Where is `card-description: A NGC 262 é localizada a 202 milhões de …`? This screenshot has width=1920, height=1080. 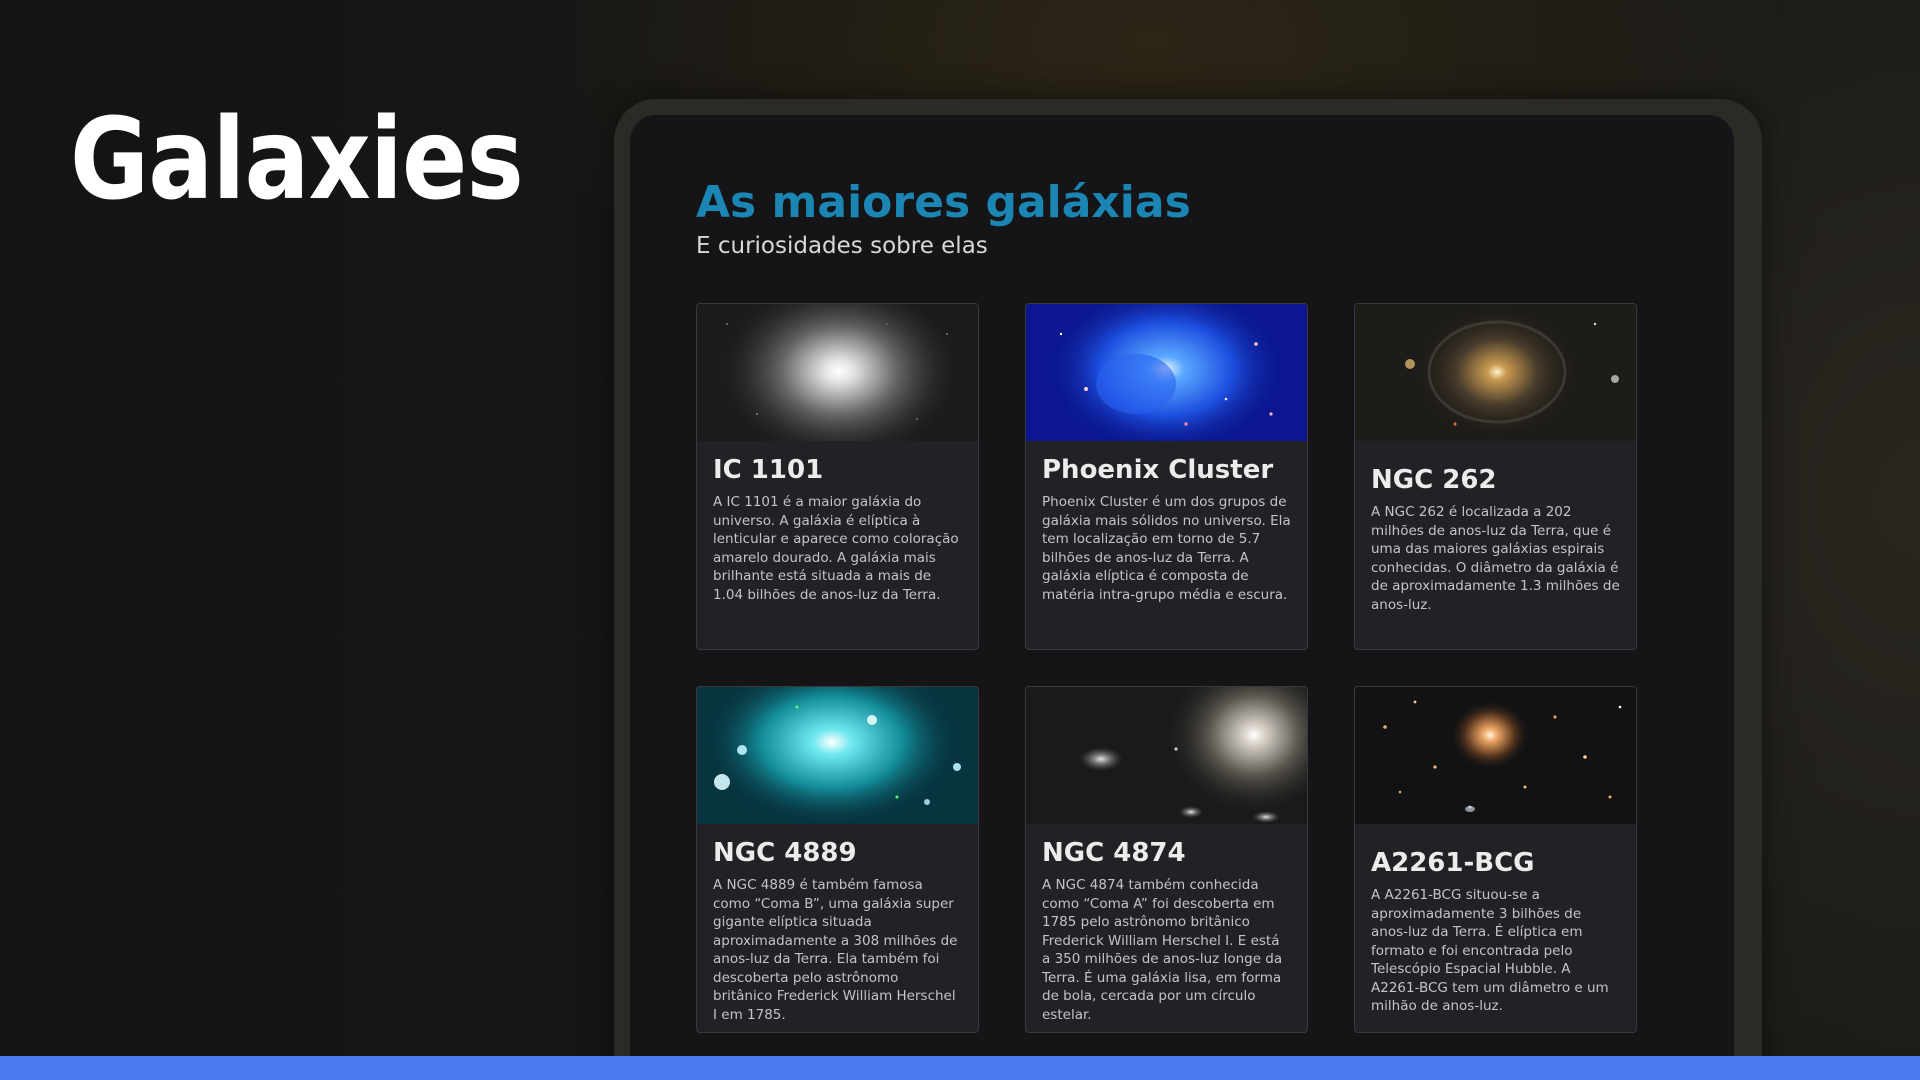 card-description: A NGC 262 é localizada a 202 milhões de … is located at coordinates (1495, 558).